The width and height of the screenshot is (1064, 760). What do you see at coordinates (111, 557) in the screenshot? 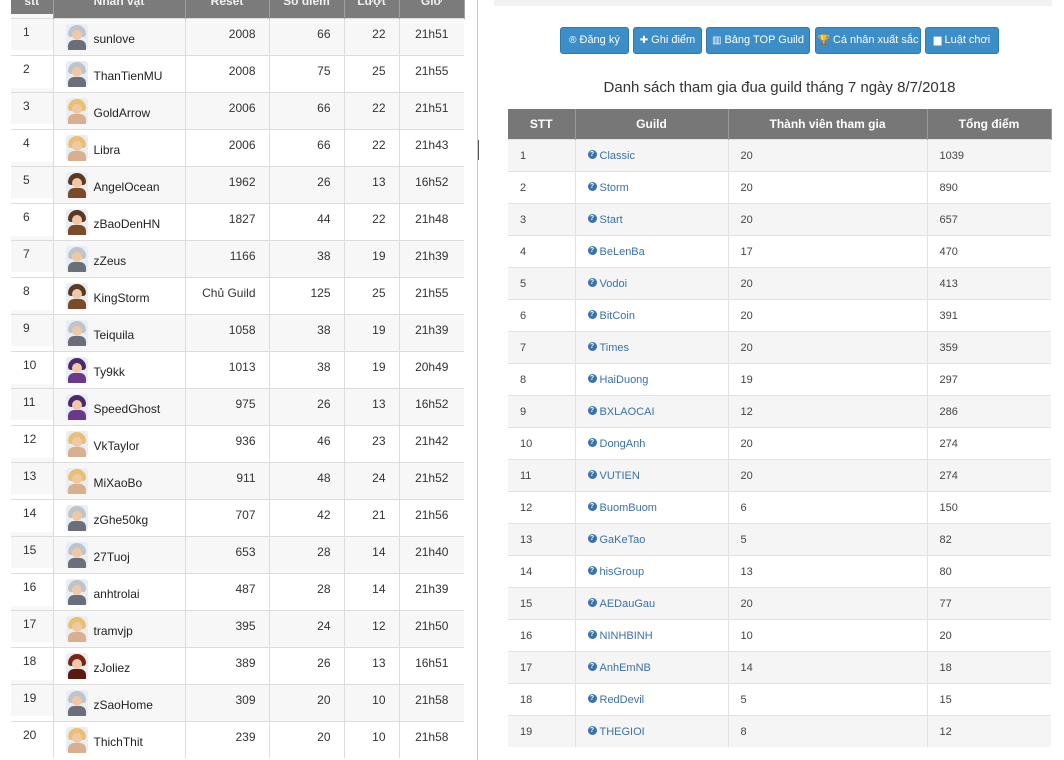
I see `character-name: 27Tuoj` at bounding box center [111, 557].